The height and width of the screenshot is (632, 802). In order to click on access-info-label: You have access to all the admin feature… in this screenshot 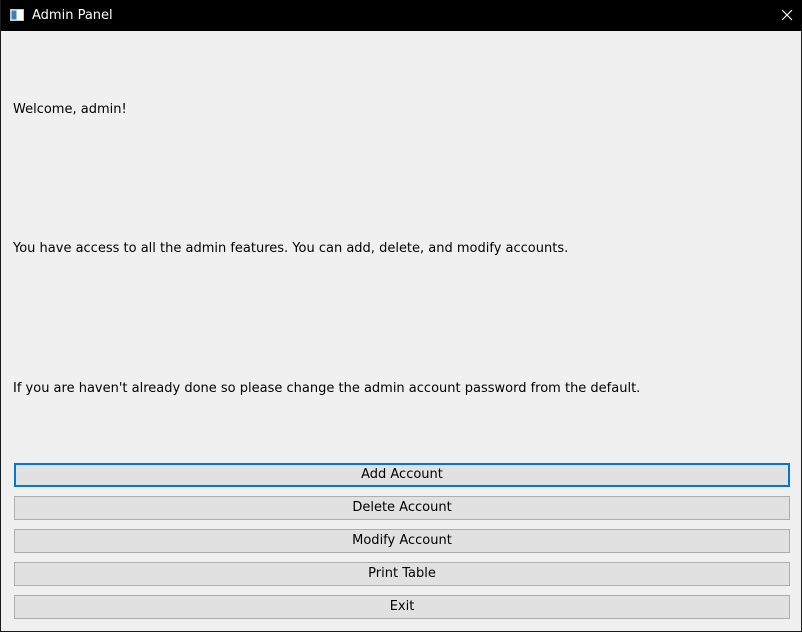, I will do `click(291, 248)`.